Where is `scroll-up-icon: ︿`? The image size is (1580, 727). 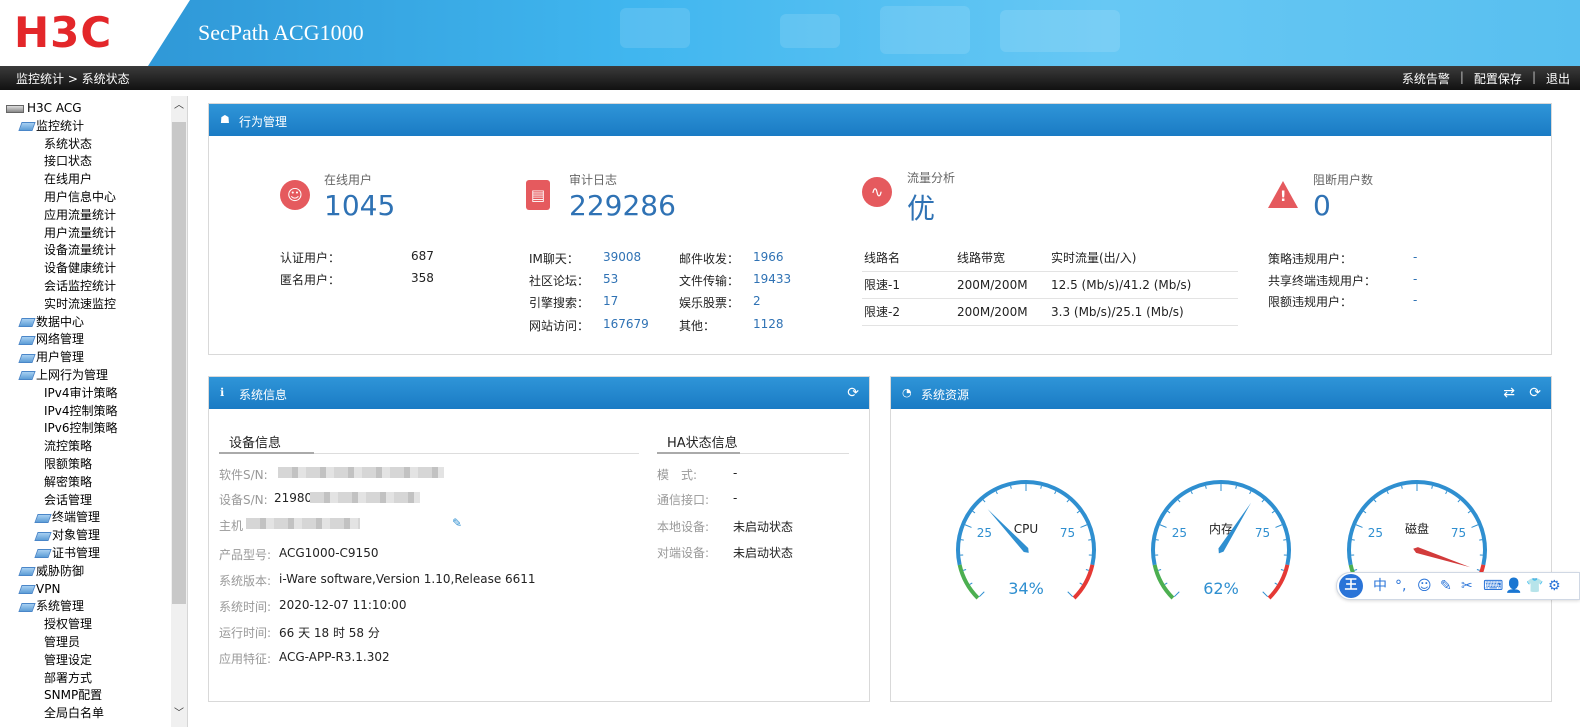
scroll-up-icon: ︿ is located at coordinates (179, 106).